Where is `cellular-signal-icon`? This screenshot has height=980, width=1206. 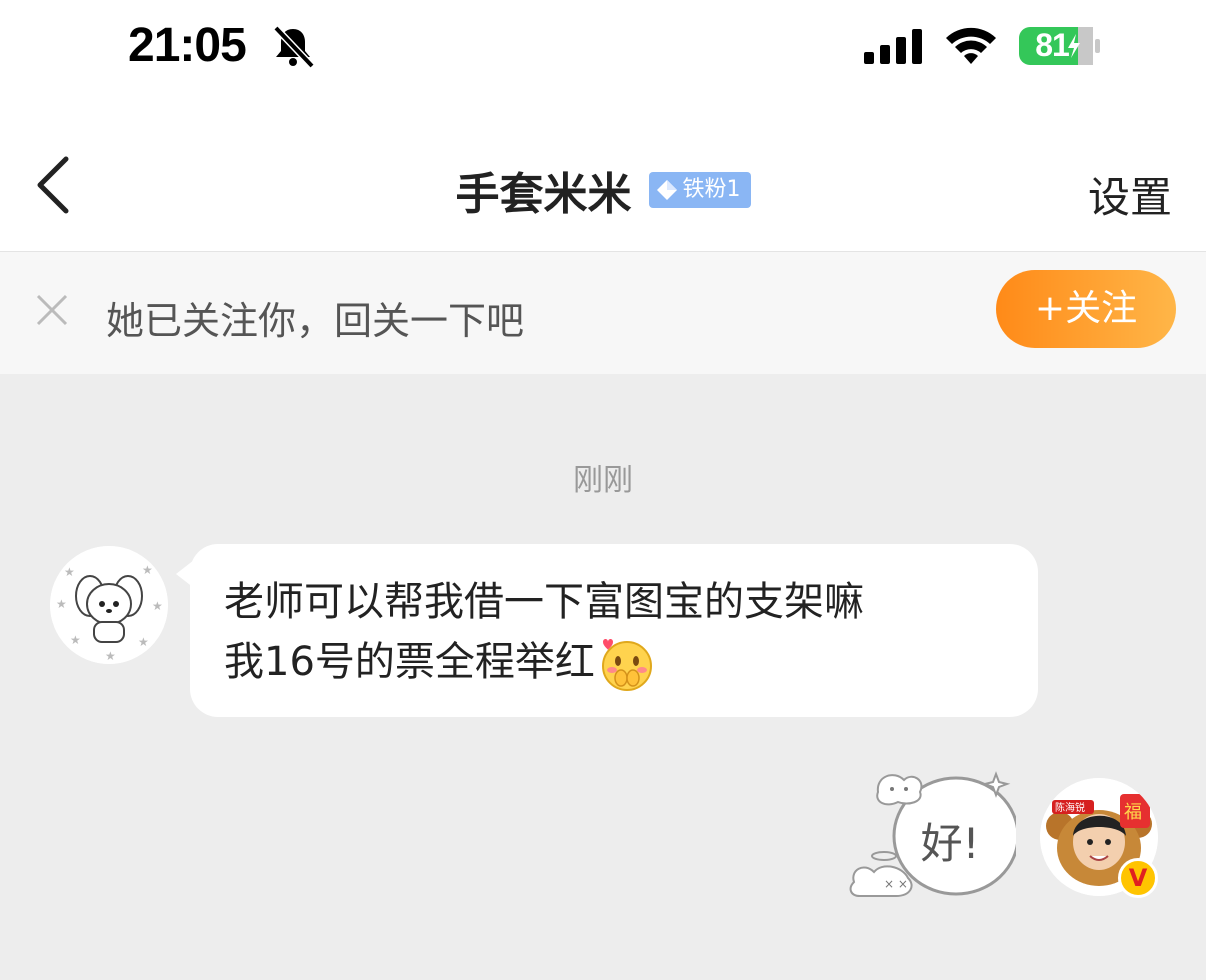
cellular-signal-icon is located at coordinates (893, 46).